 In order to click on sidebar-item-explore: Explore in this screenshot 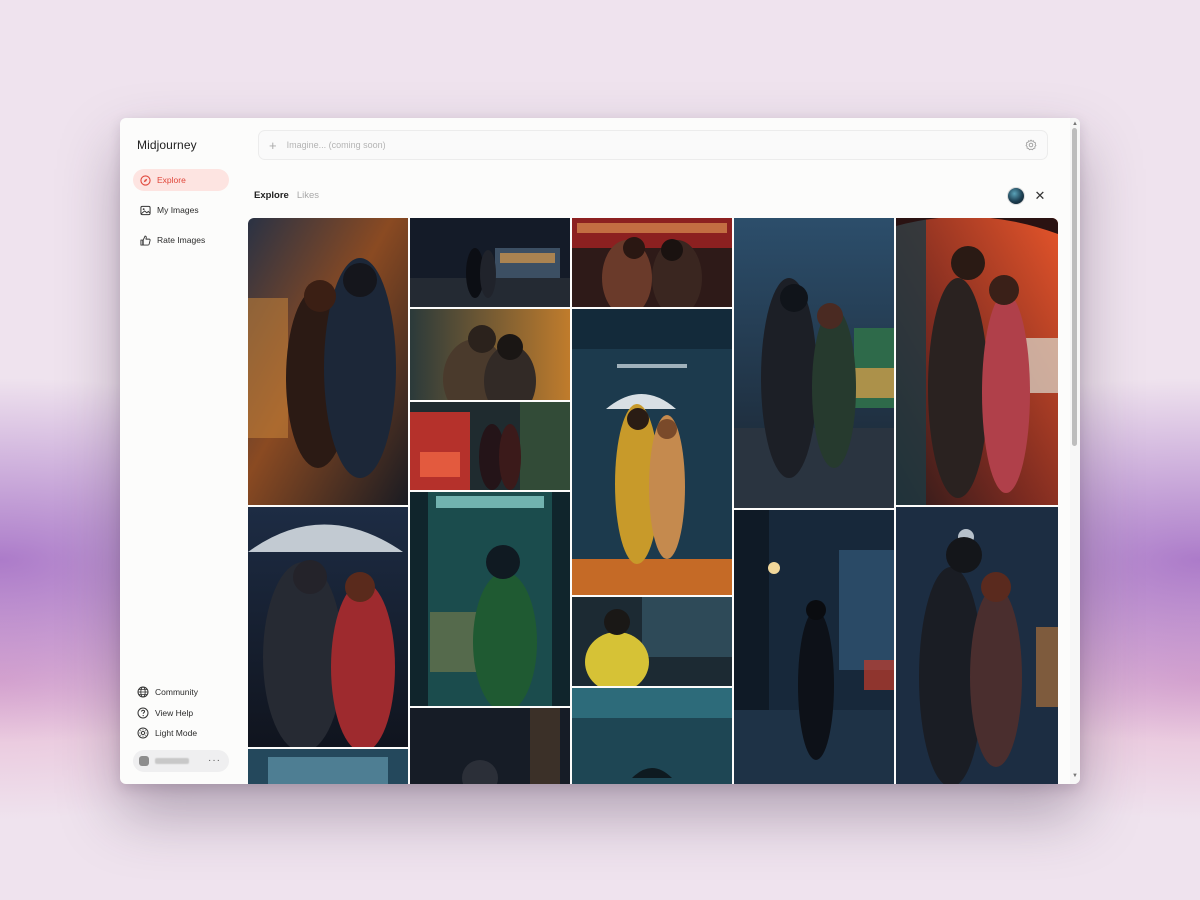, I will do `click(181, 180)`.